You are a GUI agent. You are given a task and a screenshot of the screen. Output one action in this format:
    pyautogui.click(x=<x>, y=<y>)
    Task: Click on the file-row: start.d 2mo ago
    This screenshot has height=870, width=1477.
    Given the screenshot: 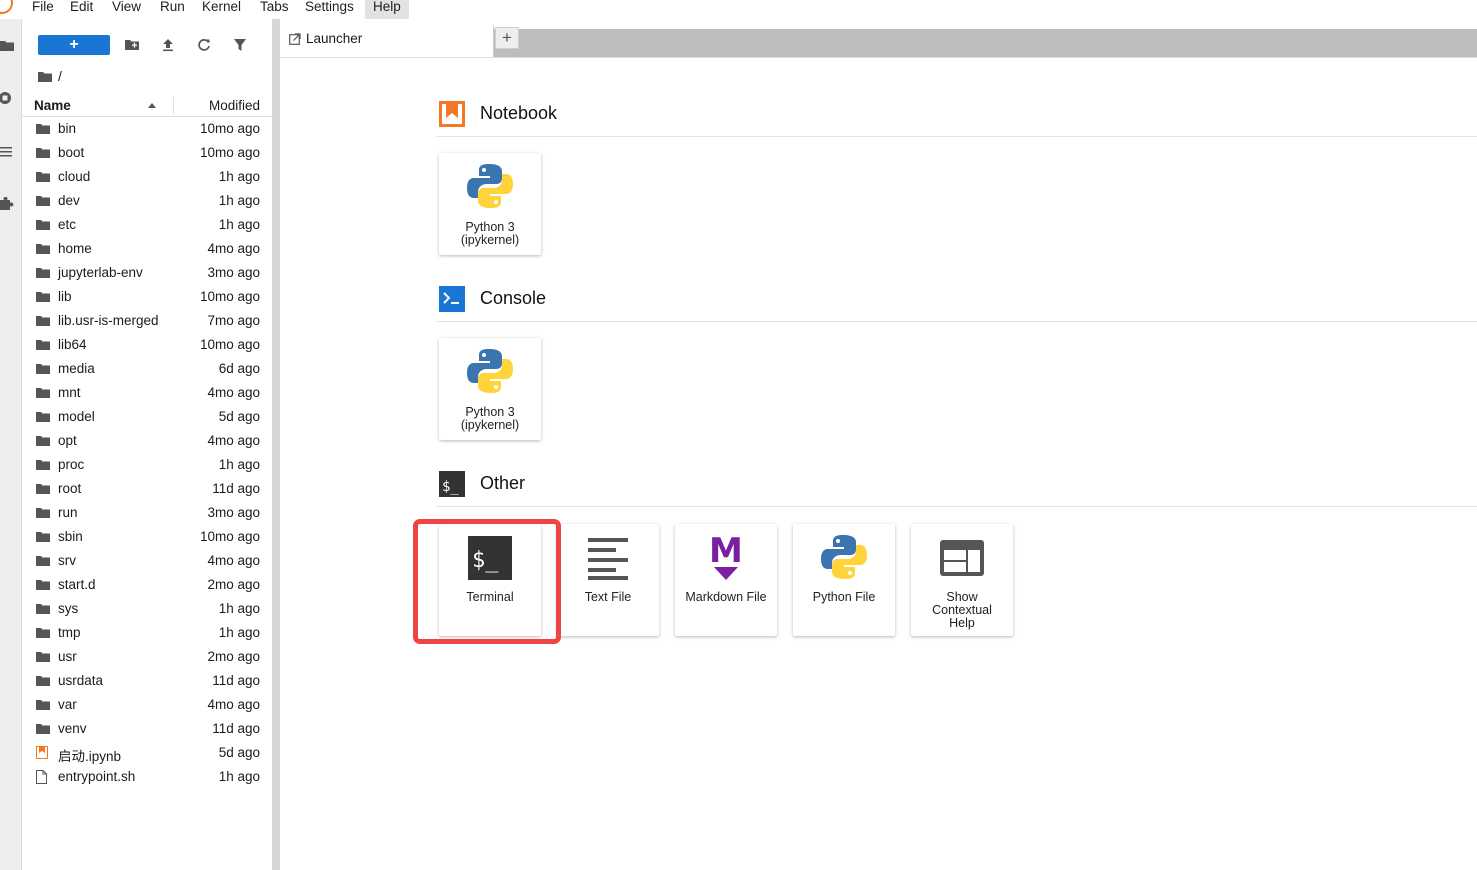 What is the action you would take?
    pyautogui.click(x=147, y=585)
    